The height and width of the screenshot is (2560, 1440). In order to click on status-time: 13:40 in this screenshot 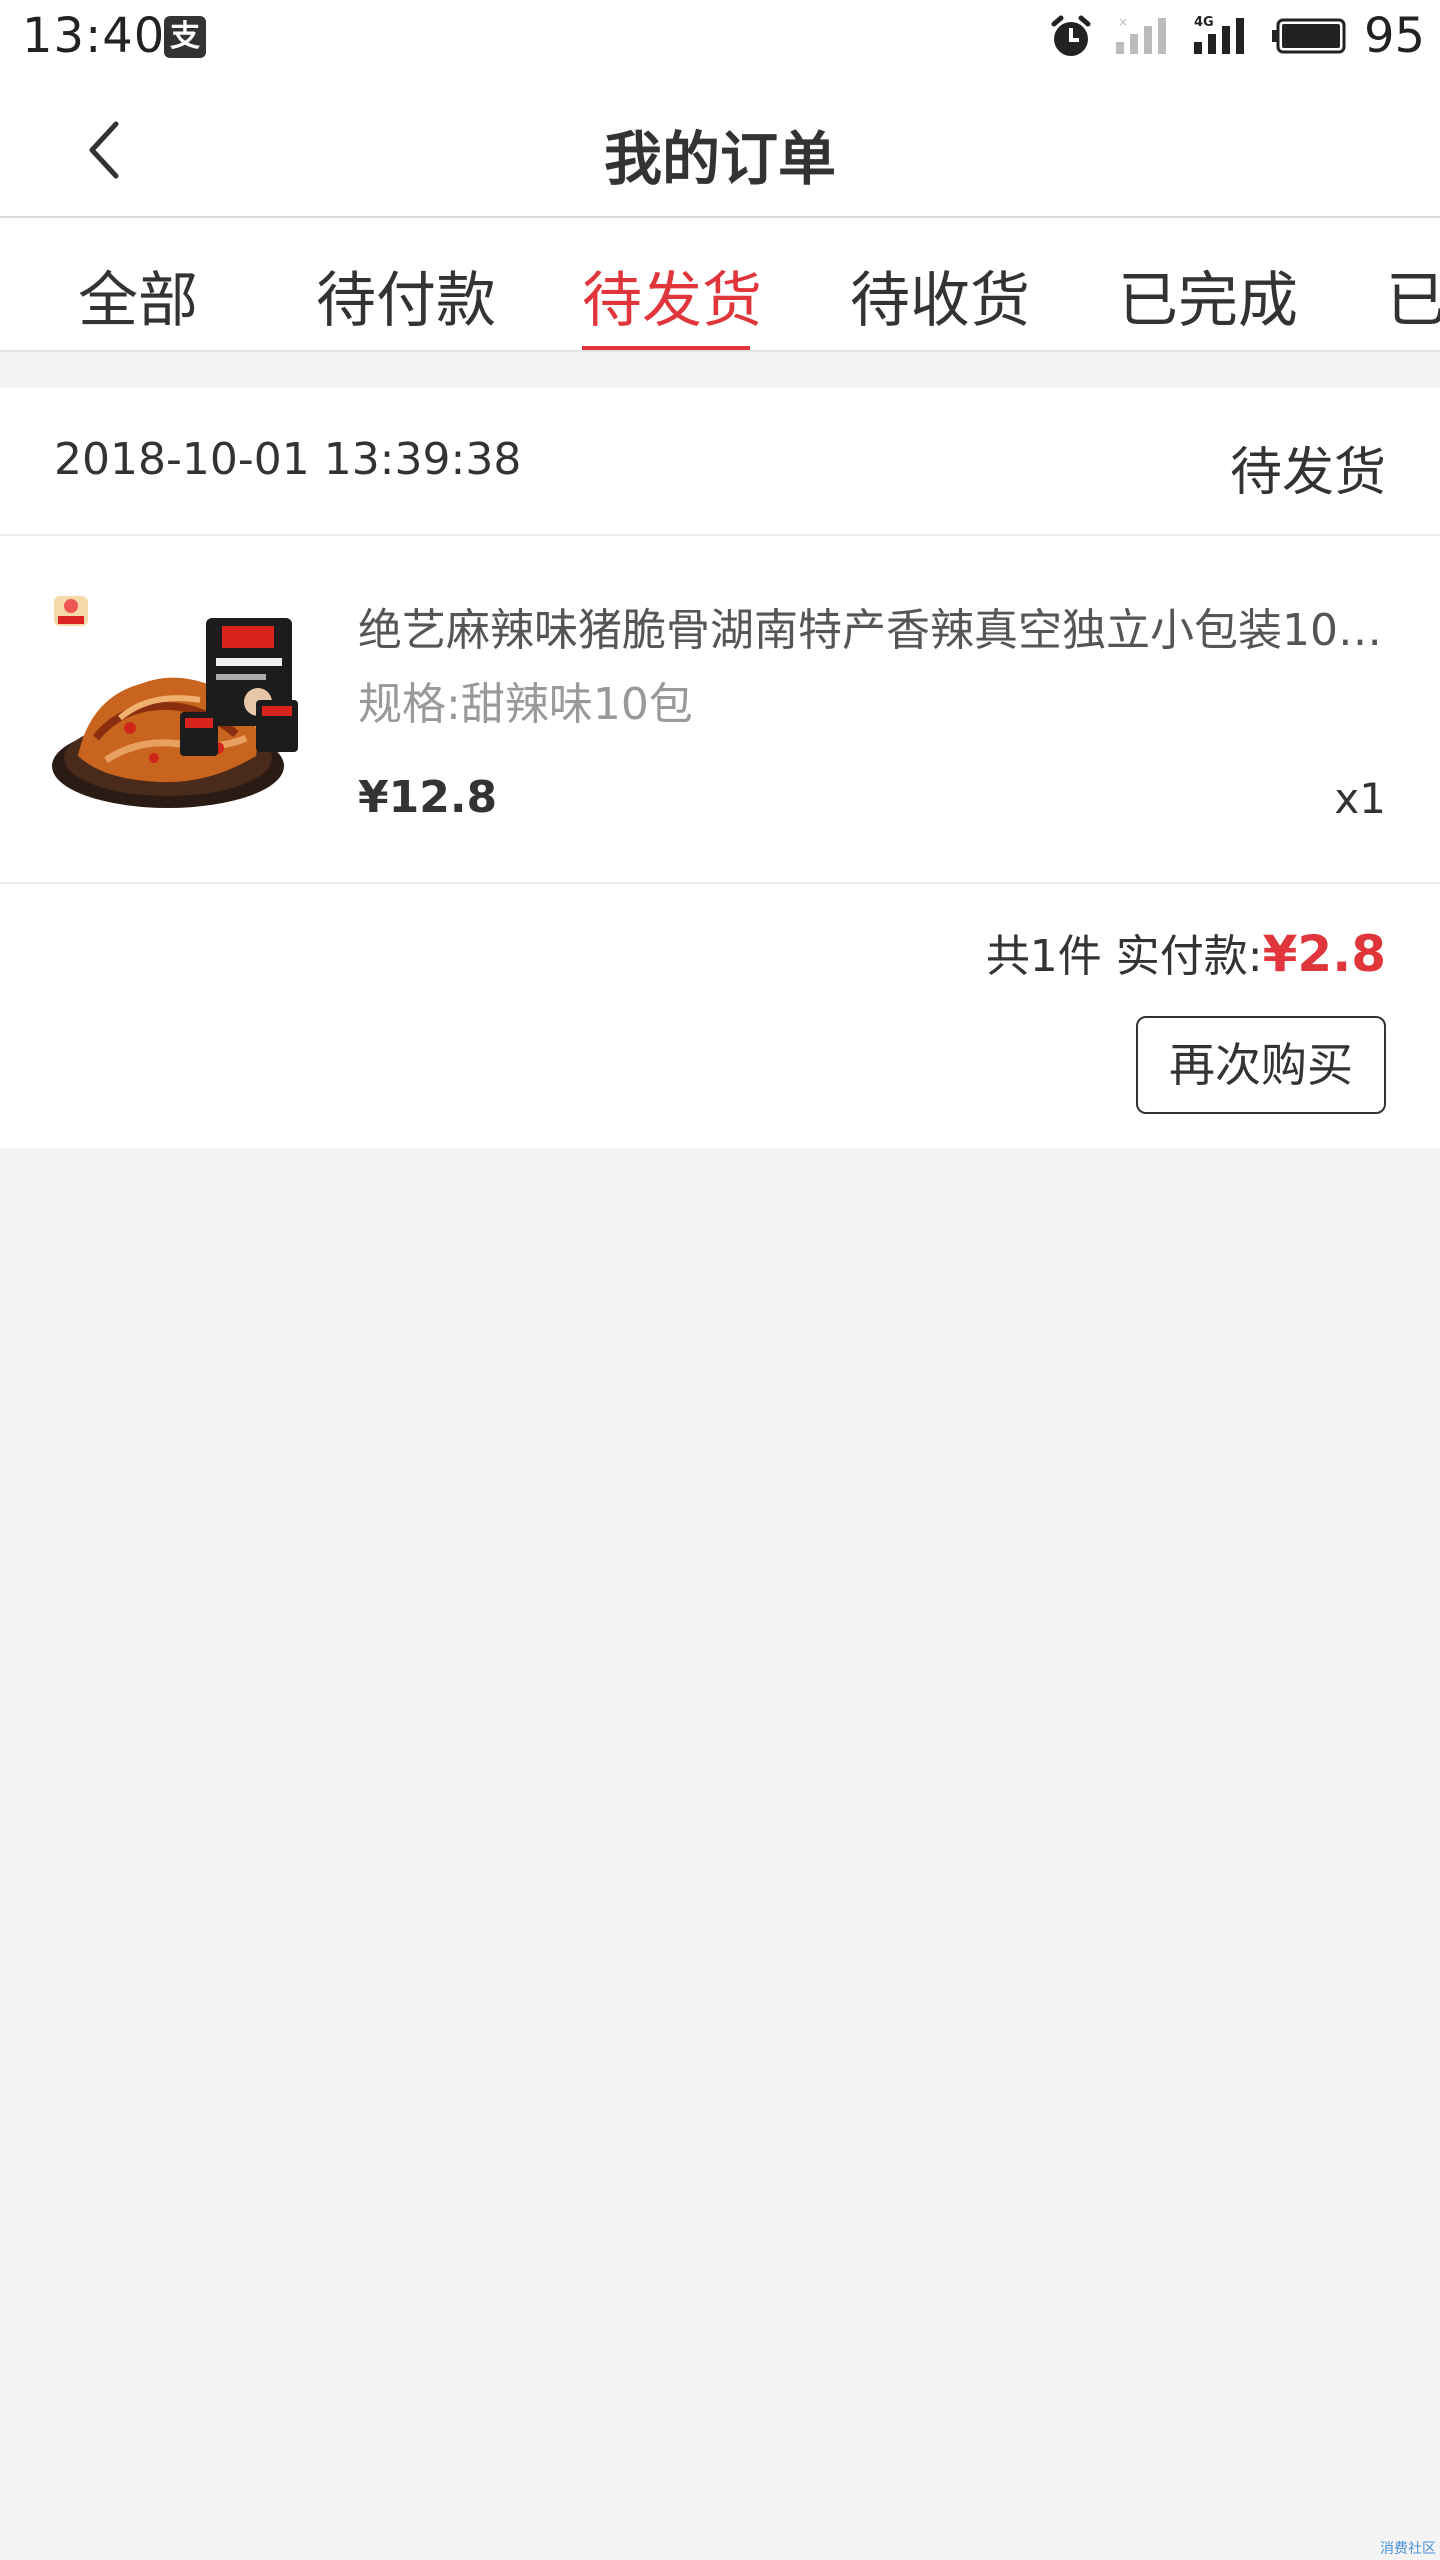, I will do `click(94, 36)`.